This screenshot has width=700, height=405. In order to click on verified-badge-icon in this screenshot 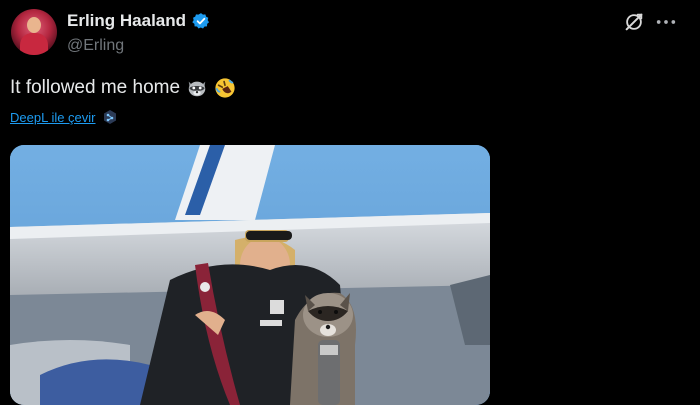, I will do `click(201, 21)`.